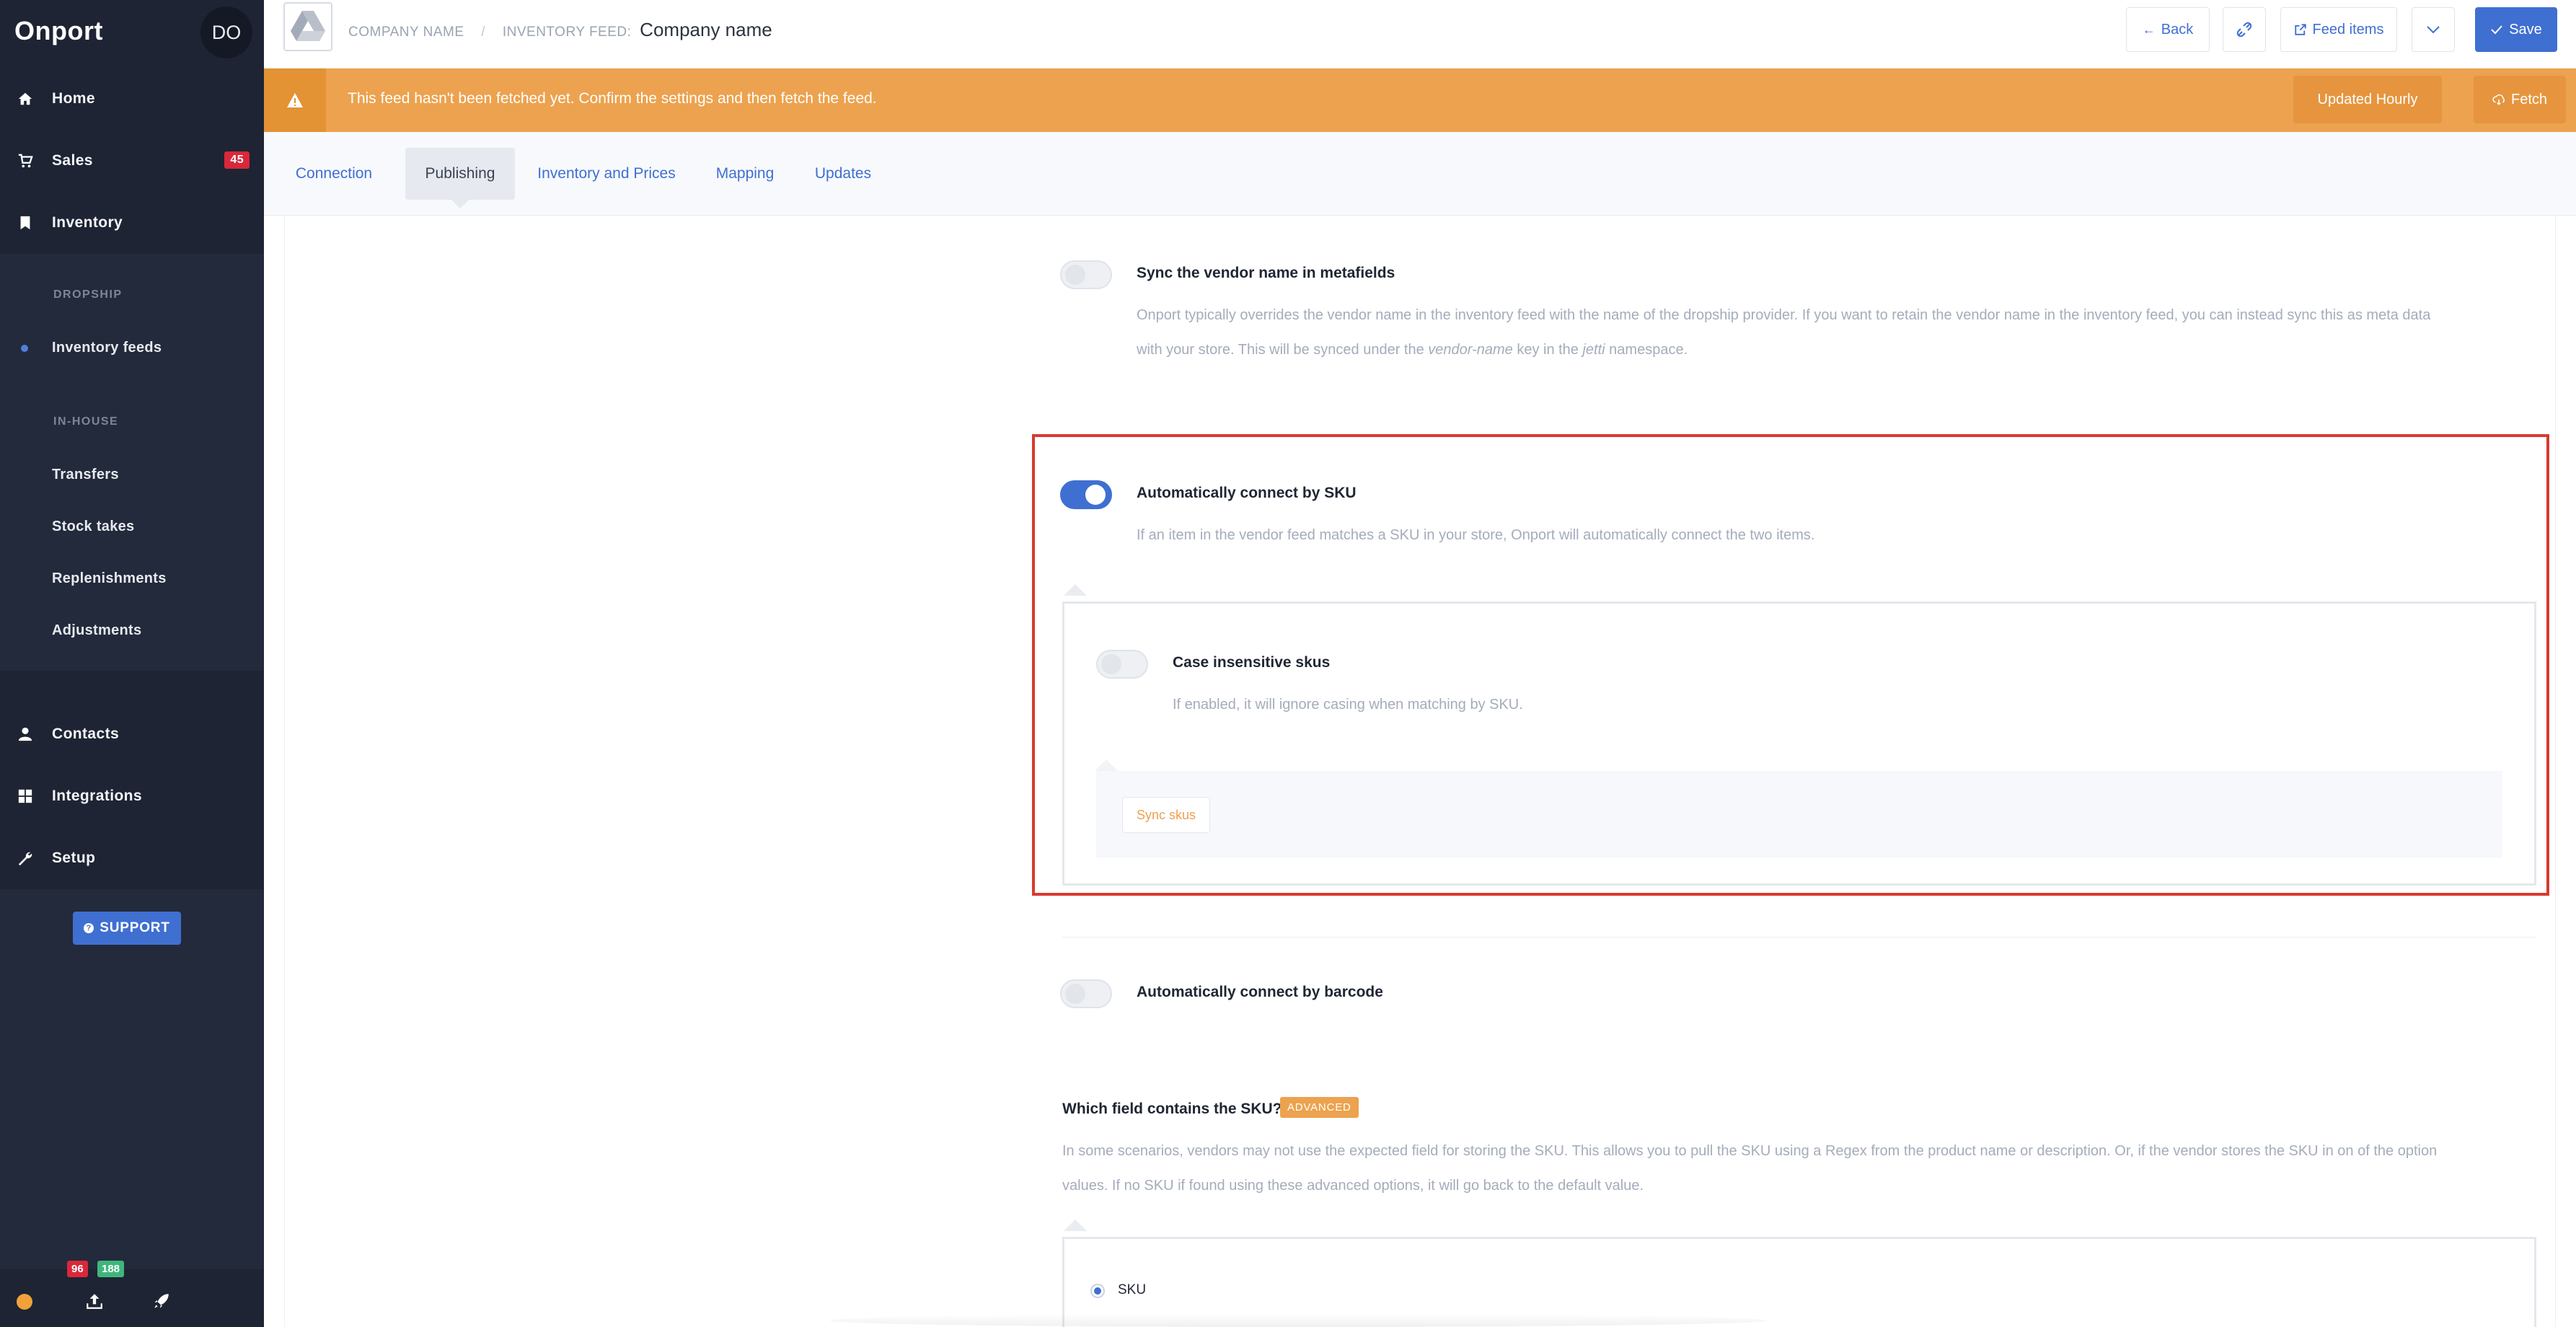 This screenshot has height=1327, width=2576. Describe the element at coordinates (1166, 815) in the screenshot. I see `sync-skus-button: Sync skus` at that location.